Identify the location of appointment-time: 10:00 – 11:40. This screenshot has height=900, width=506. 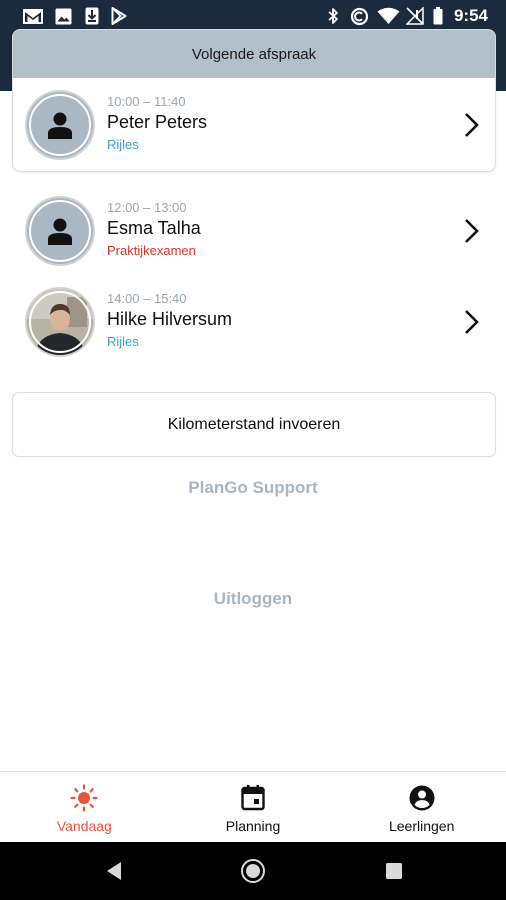
(146, 101).